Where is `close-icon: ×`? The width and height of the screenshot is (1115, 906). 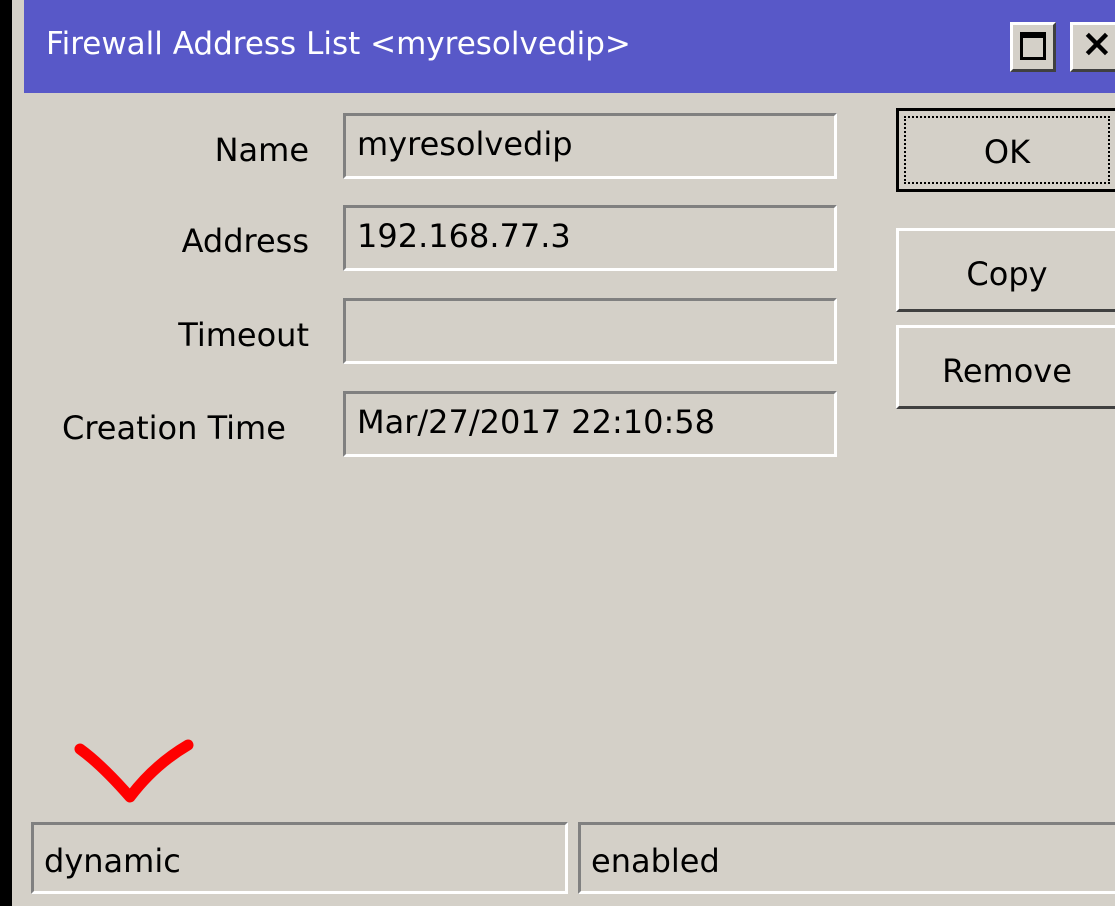 close-icon: × is located at coordinates (1097, 43).